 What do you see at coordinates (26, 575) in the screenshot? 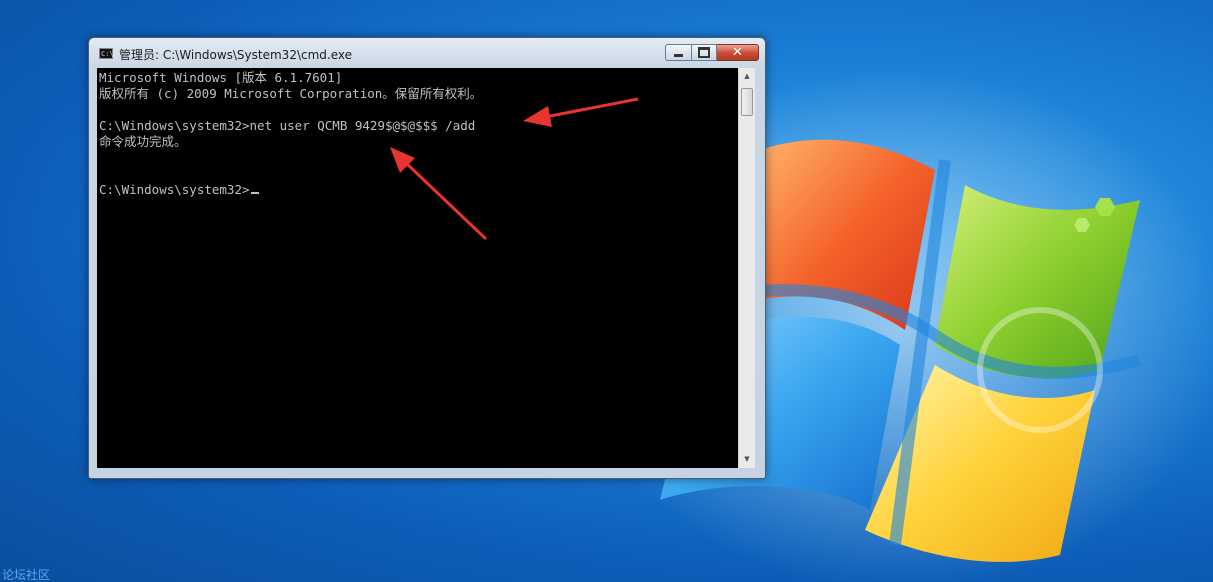
I see `watermark: 论坛社区` at bounding box center [26, 575].